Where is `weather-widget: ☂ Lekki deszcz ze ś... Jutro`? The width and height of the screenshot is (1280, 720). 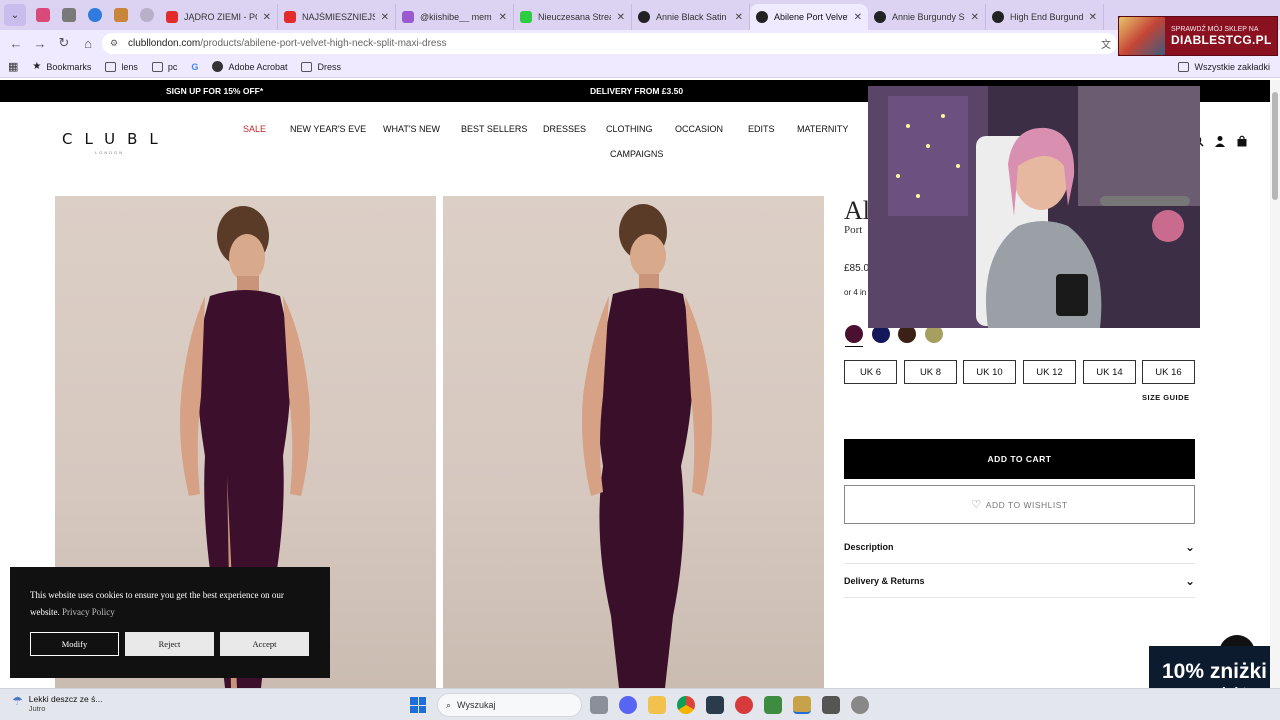
weather-widget: ☂ Lekki deszcz ze ś... Jutro is located at coordinates (57, 703).